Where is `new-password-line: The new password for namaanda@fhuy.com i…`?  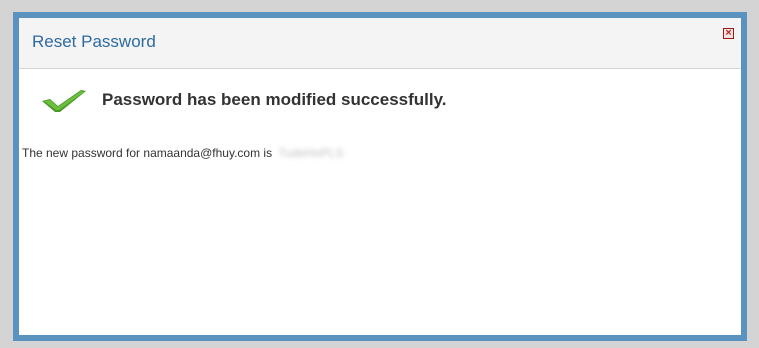 new-password-line: The new password for namaanda@fhuy.com i… is located at coordinates (182, 153).